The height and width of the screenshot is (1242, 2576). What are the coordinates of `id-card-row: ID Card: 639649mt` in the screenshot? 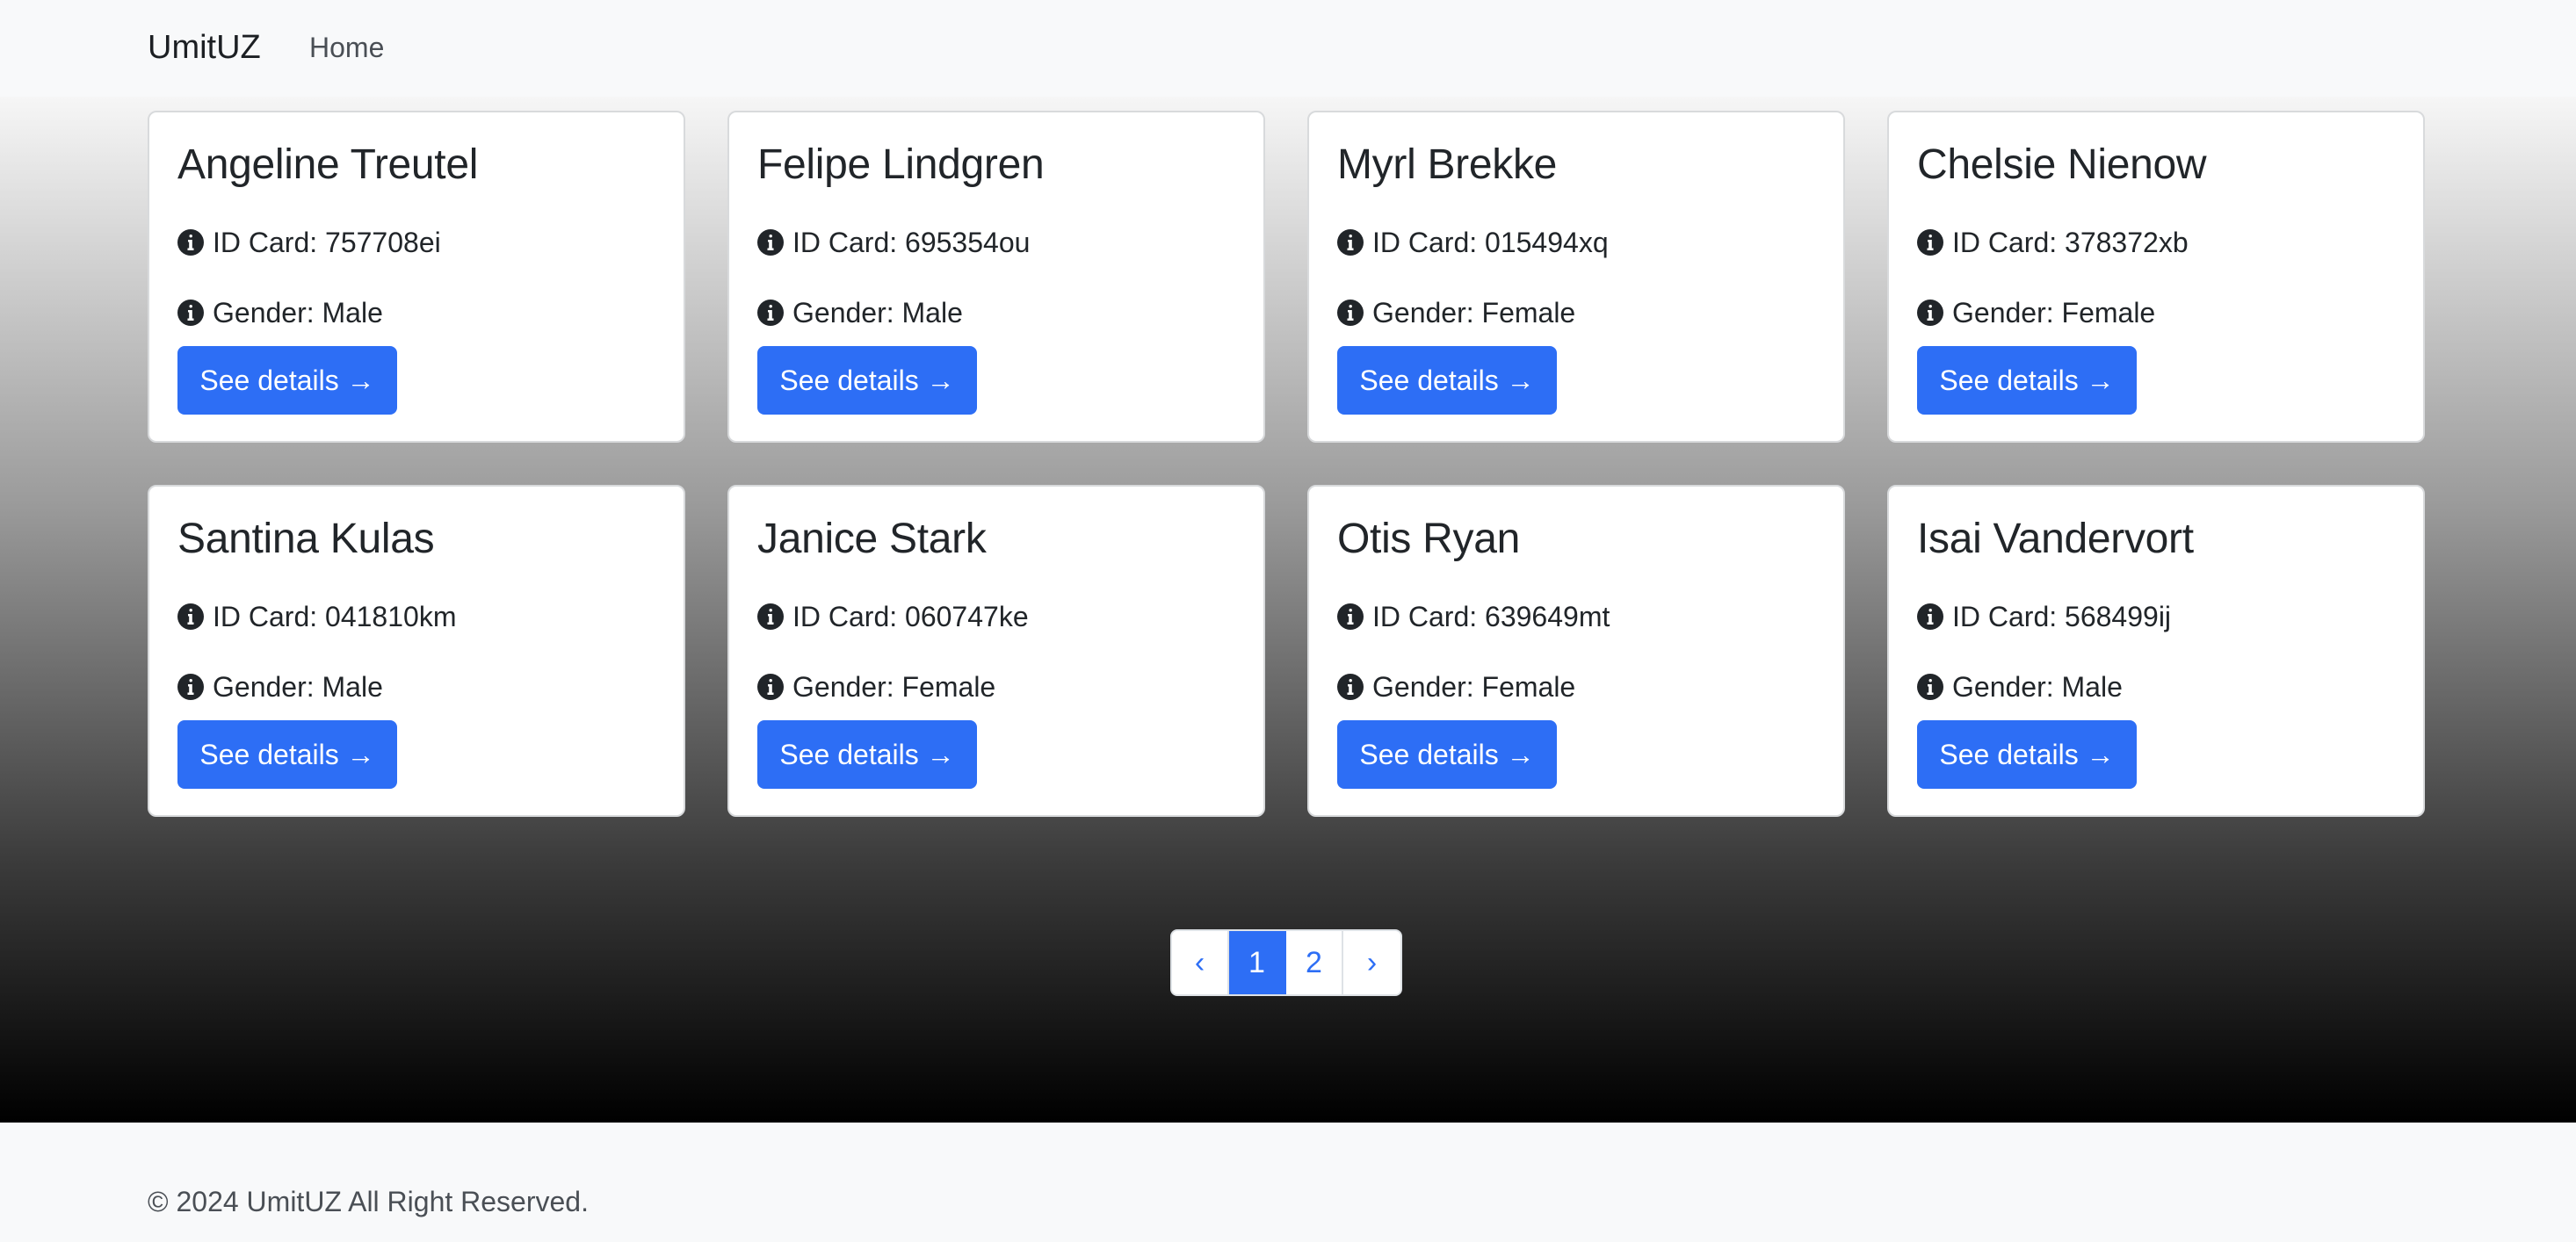 It's located at (1473, 616).